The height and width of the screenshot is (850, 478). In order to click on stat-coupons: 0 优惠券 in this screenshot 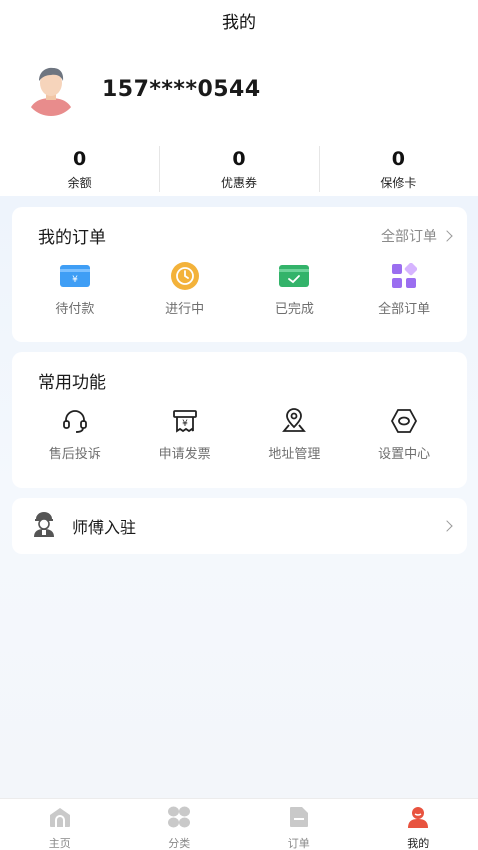, I will do `click(238, 169)`.